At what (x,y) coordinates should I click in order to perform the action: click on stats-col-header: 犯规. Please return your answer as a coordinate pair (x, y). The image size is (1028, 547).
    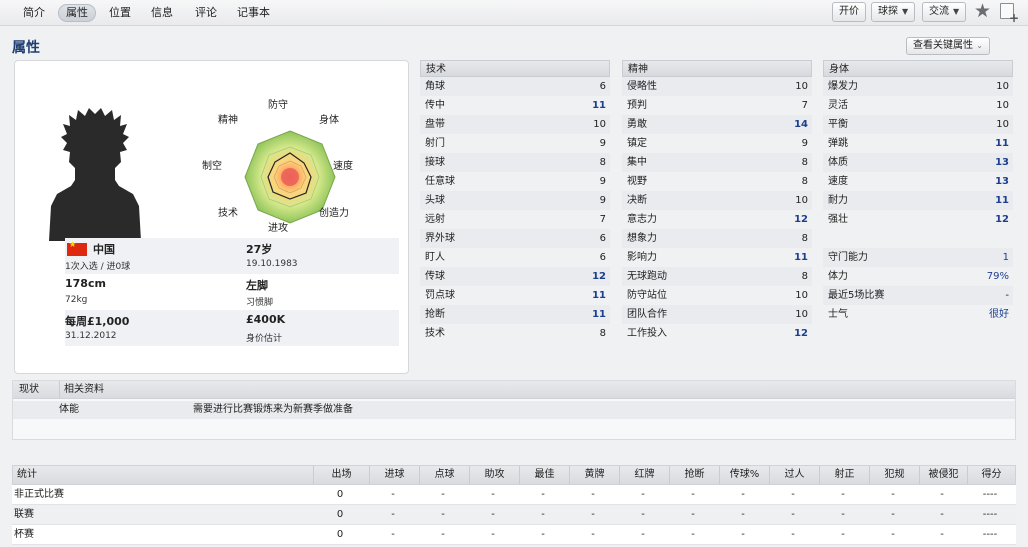
    Looking at the image, I should click on (894, 475).